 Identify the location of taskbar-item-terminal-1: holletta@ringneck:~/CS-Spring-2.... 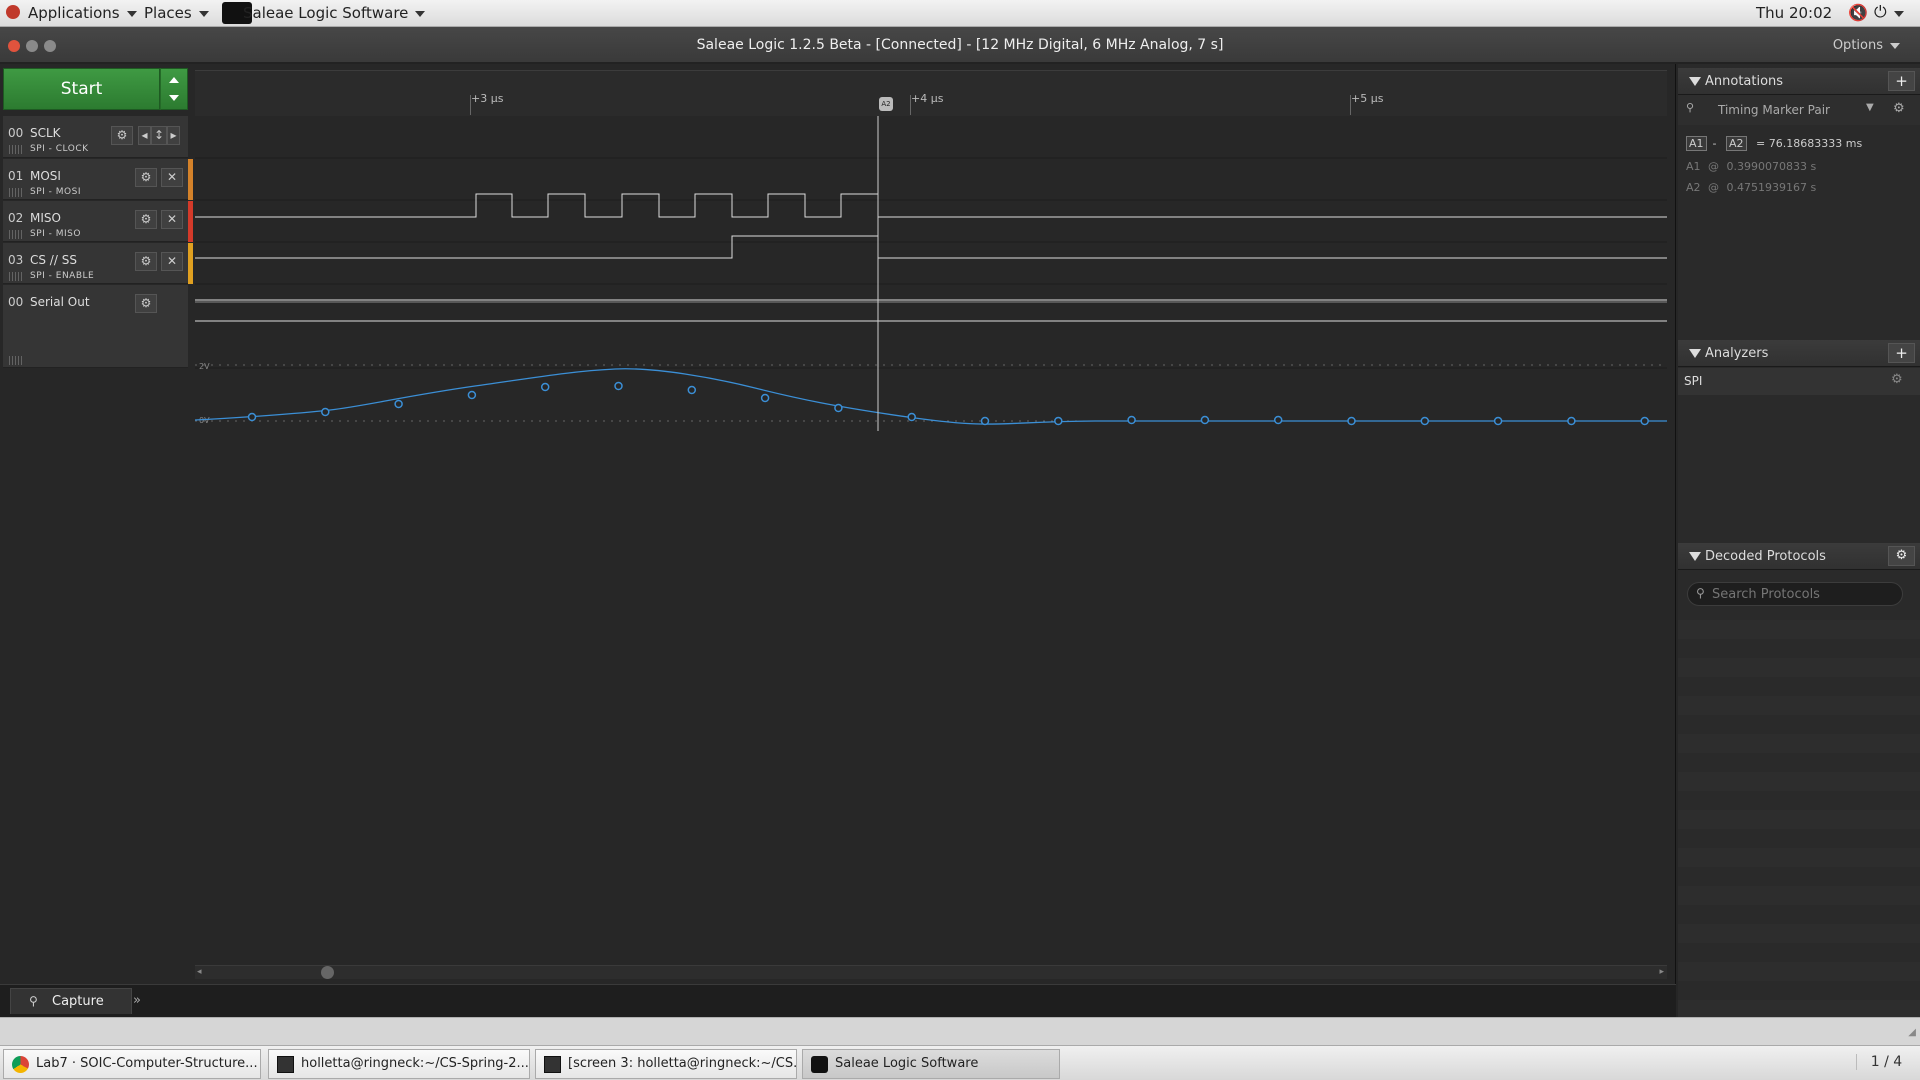
(399, 1064).